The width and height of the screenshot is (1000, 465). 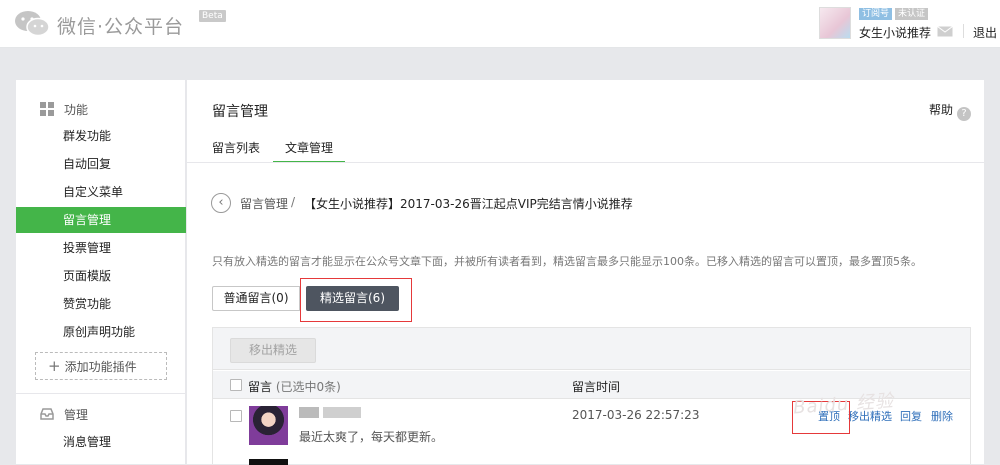 I want to click on sidebar-item-original-claim: 原创声明功能, so click(x=101, y=332).